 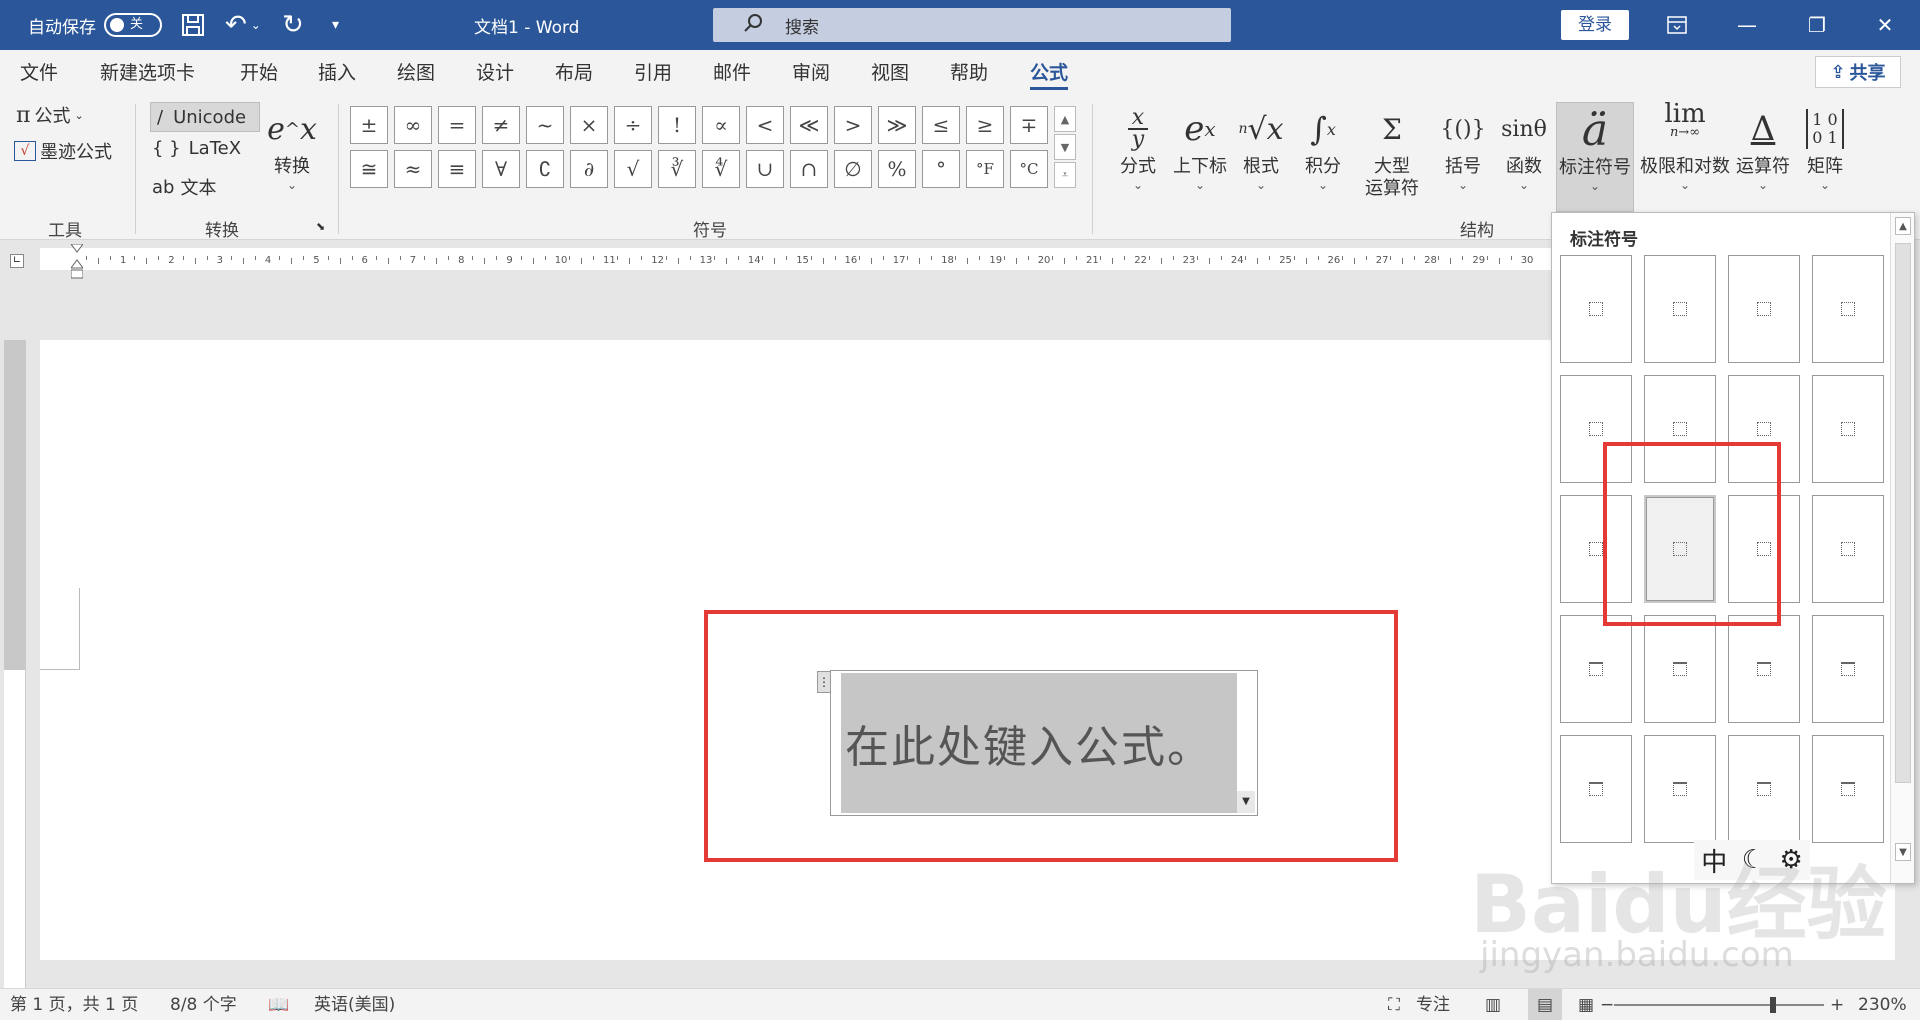 What do you see at coordinates (633, 169) in the screenshot?
I see `symbol-button: √` at bounding box center [633, 169].